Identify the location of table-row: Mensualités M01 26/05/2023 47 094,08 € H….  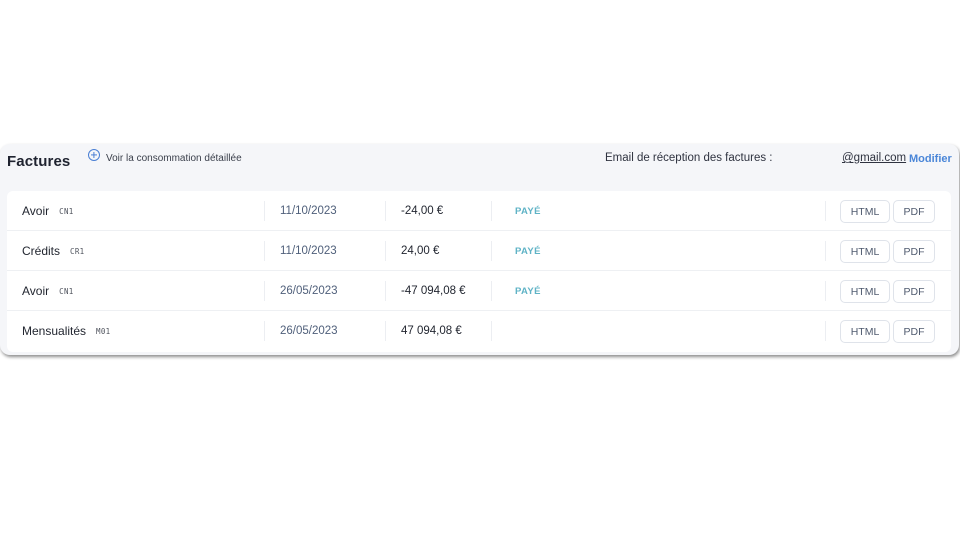
(479, 331).